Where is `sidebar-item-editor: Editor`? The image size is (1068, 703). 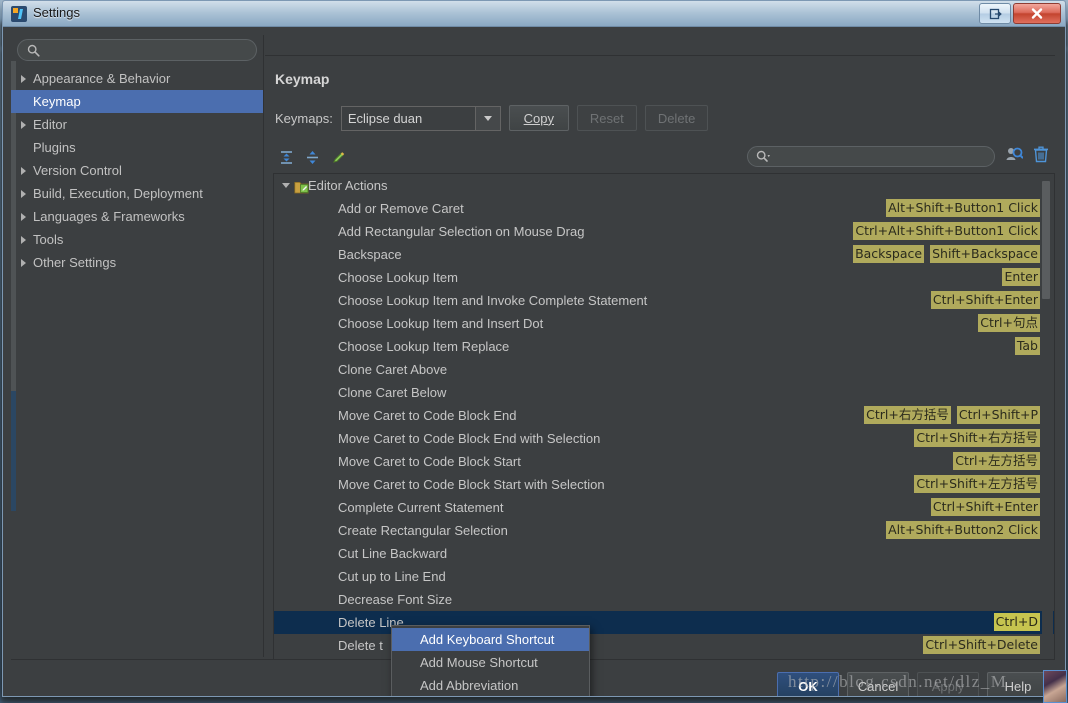 sidebar-item-editor: Editor is located at coordinates (137, 124).